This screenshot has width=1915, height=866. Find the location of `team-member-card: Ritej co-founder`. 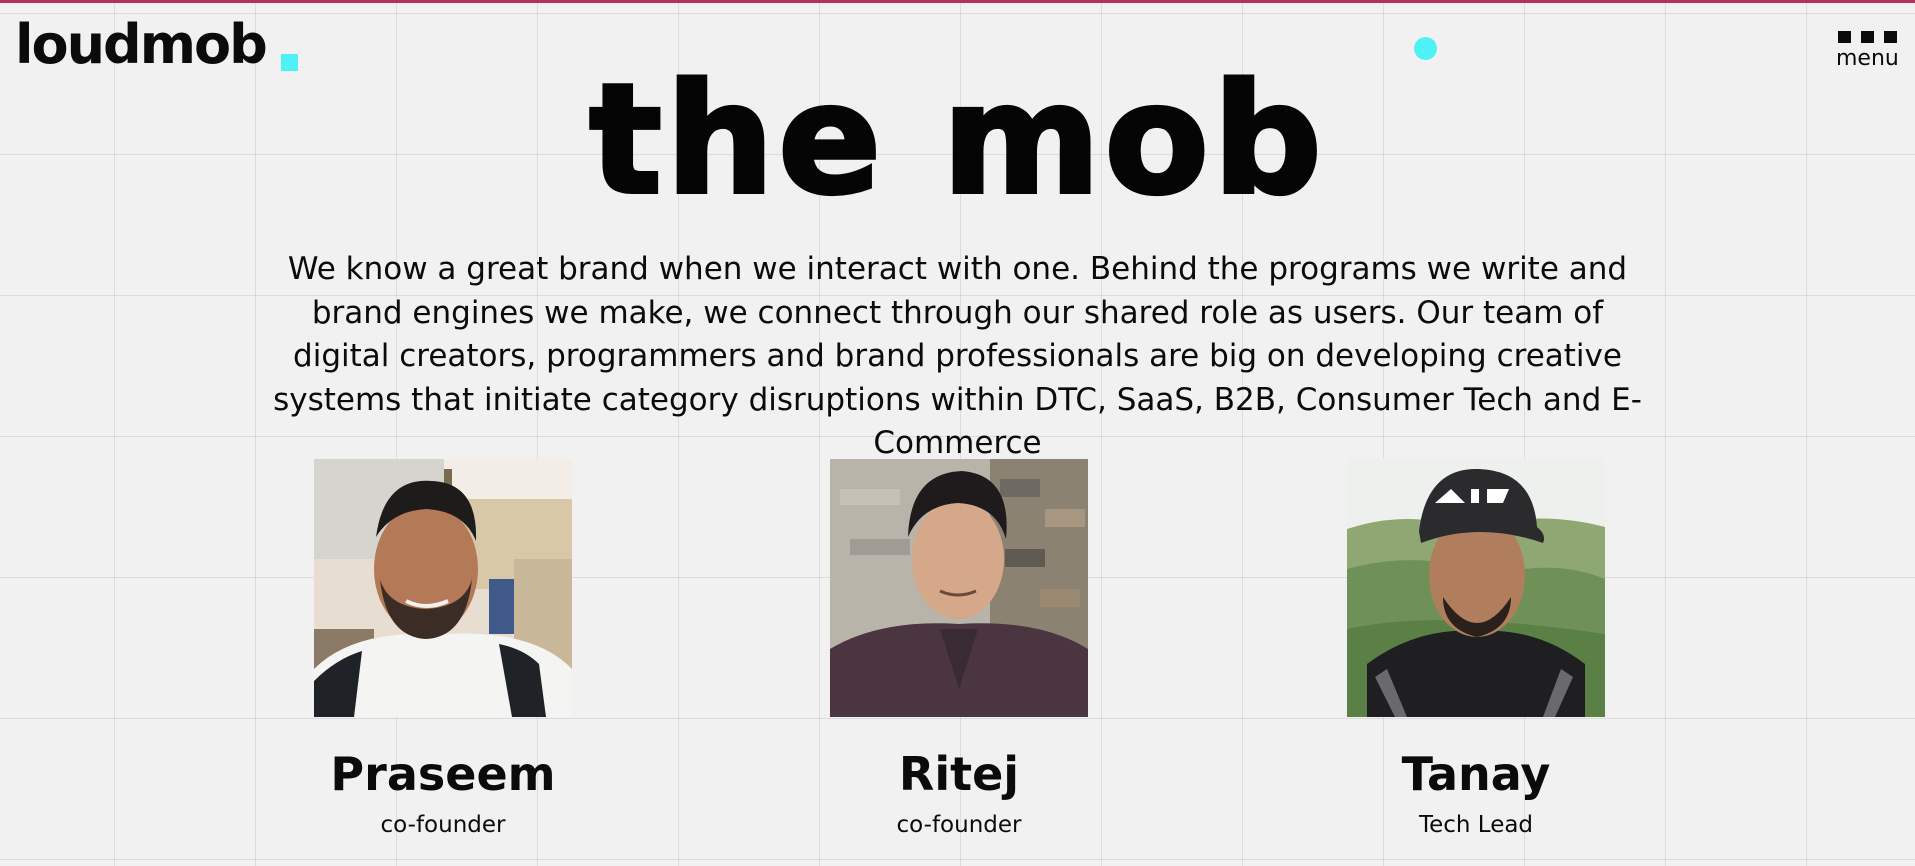

team-member-card: Ritej co-founder is located at coordinates (959, 648).